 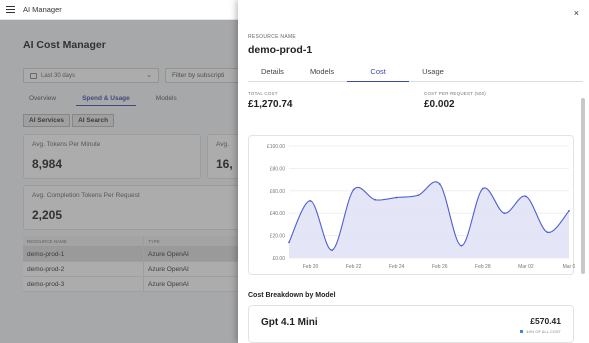 I want to click on x-tick-label: Feb 26, so click(x=440, y=267).